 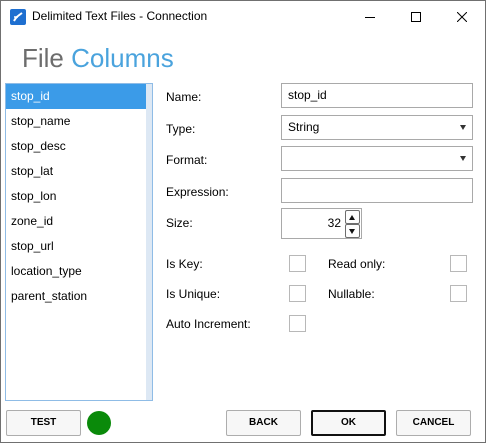 I want to click on size-value: 32, so click(x=334, y=223).